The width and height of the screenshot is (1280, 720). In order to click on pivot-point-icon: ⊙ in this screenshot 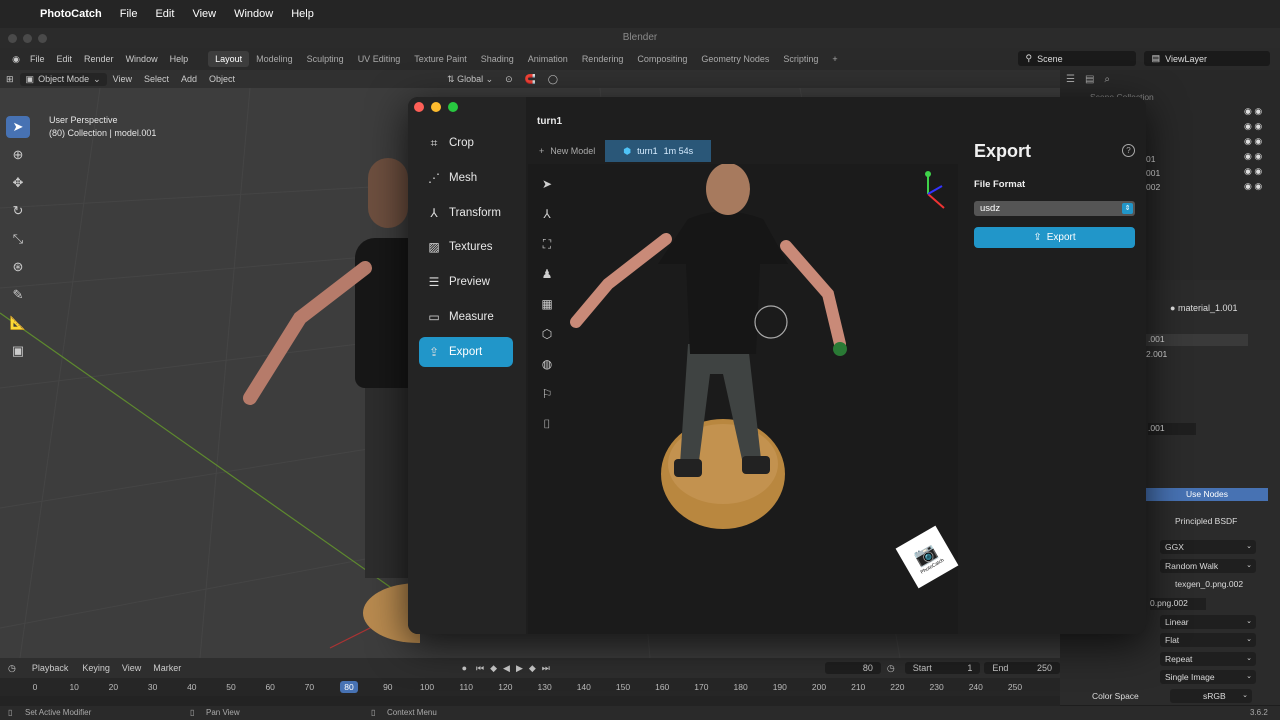, I will do `click(509, 79)`.